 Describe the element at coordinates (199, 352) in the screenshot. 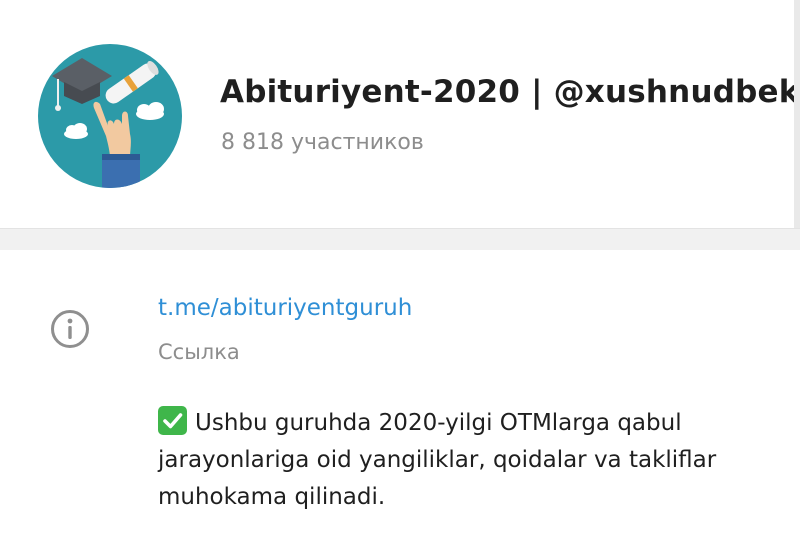

I see `link-caption: Ссылка` at that location.